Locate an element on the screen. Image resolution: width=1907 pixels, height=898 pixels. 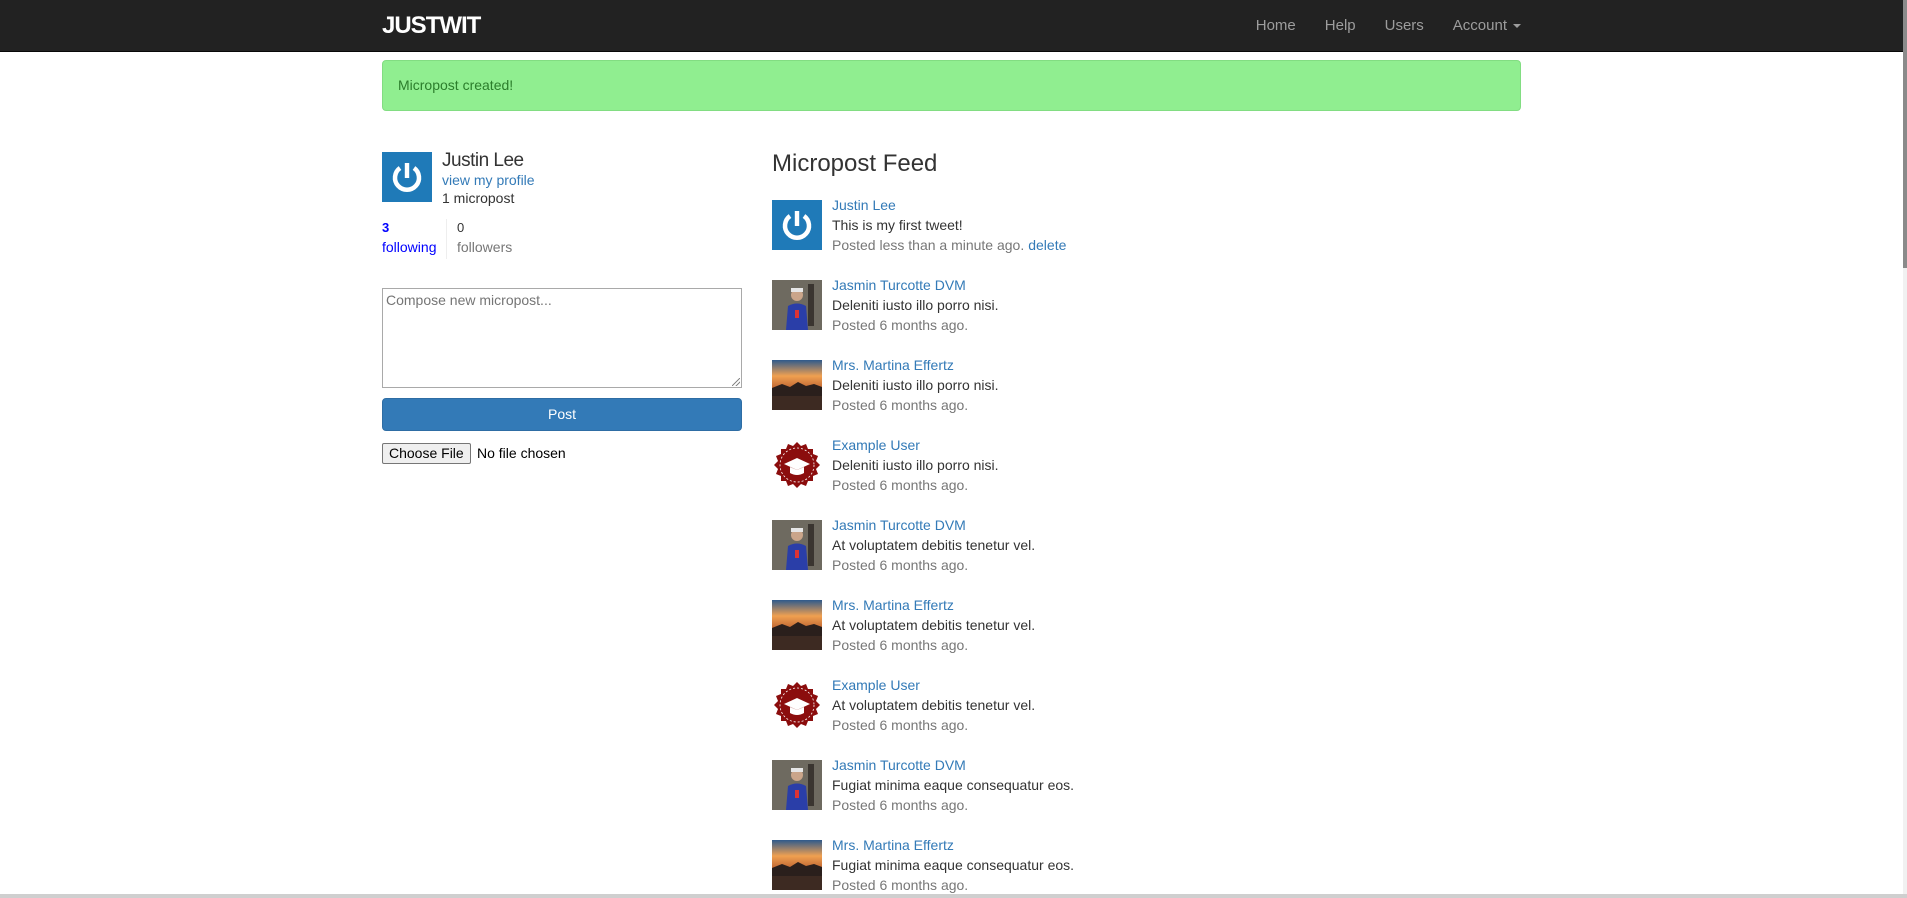
following-stat: 3 following is located at coordinates (414, 239).